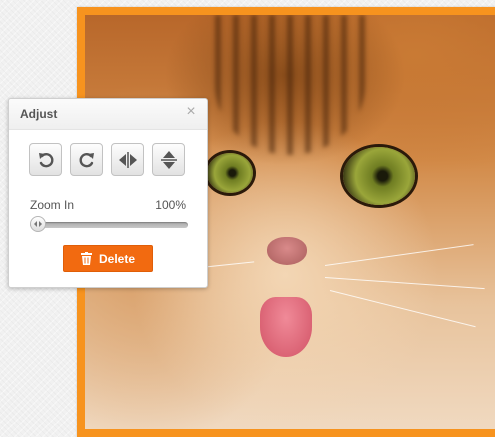 The width and height of the screenshot is (495, 437). I want to click on rotate-left-icon, so click(45, 159).